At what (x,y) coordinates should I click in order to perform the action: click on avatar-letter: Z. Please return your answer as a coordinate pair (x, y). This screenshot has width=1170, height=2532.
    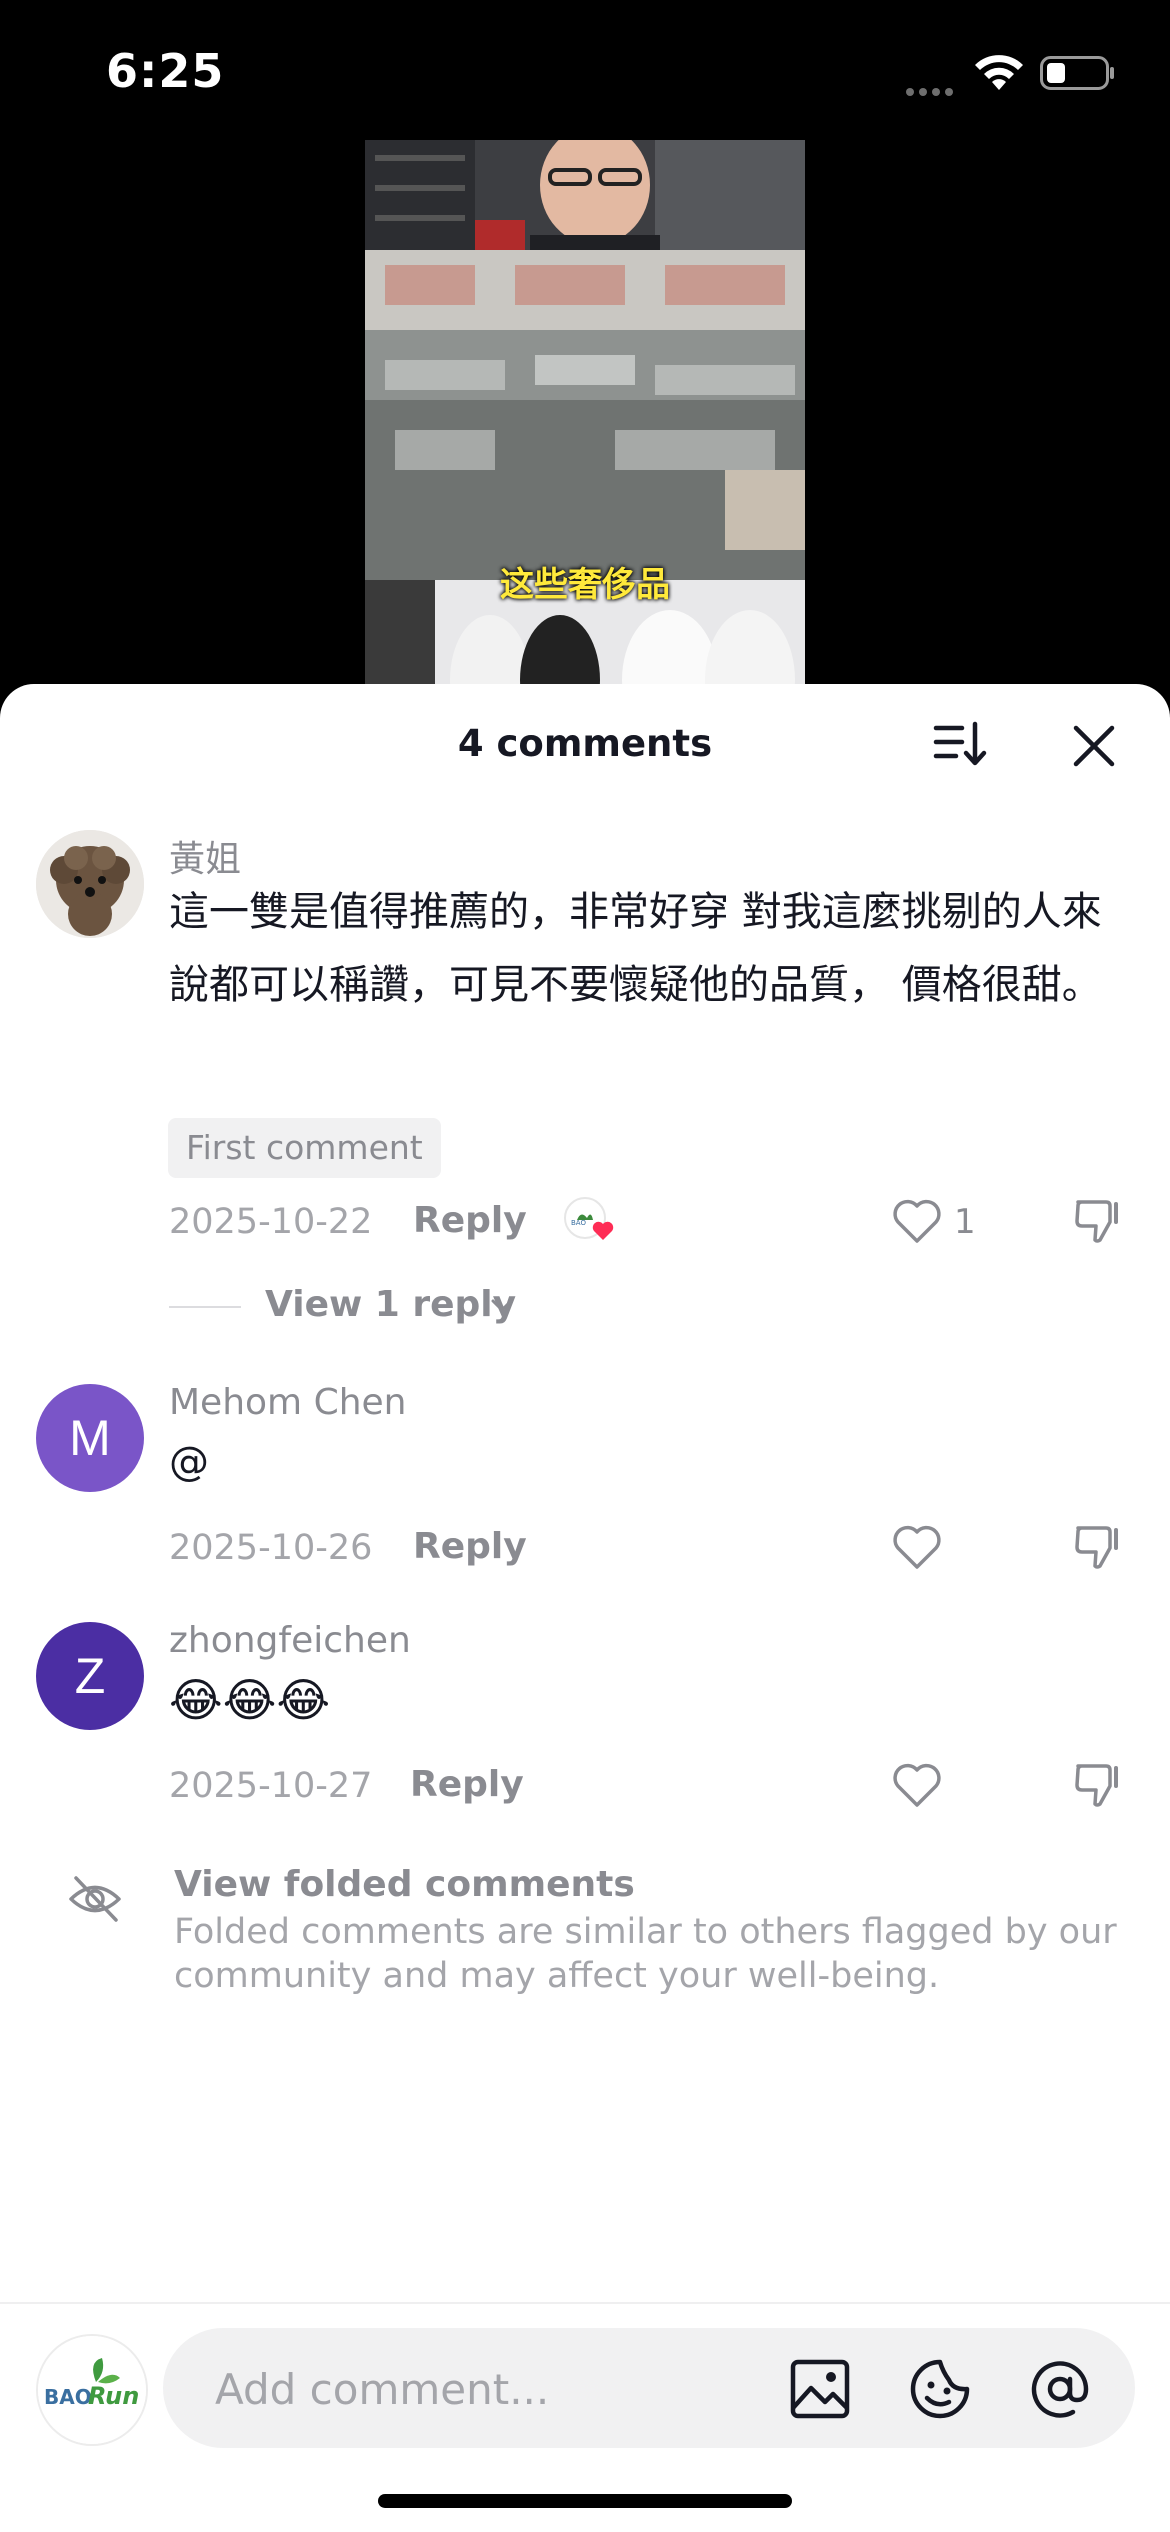
    Looking at the image, I should click on (90, 1676).